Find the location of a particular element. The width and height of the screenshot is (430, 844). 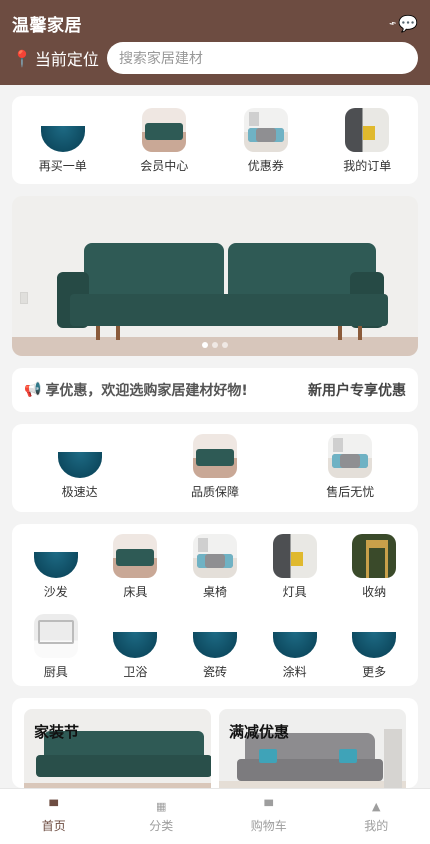

signal-icon: ⌁ is located at coordinates (392, 23).